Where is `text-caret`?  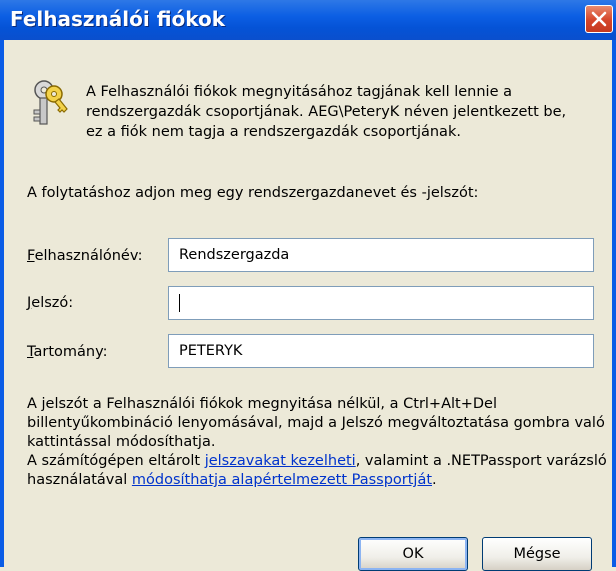
text-caret is located at coordinates (179, 303).